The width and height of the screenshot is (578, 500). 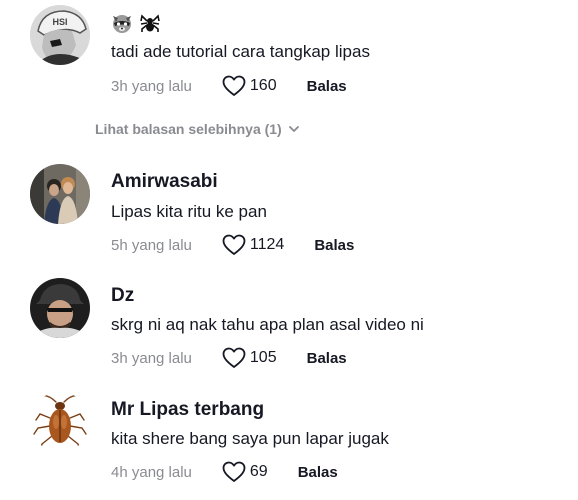 I want to click on commenter-name-emojis, so click(x=136, y=23).